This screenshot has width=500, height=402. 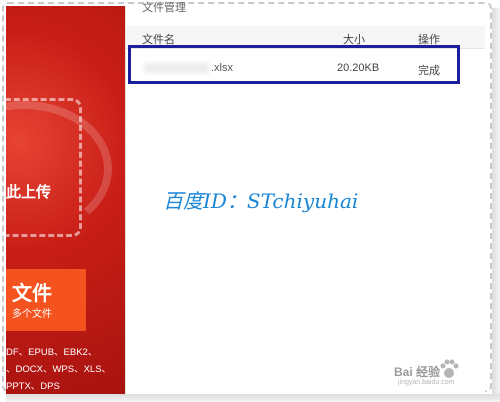 I want to click on formats-line: DF、EPUB、EBK2、, so click(x=52, y=352).